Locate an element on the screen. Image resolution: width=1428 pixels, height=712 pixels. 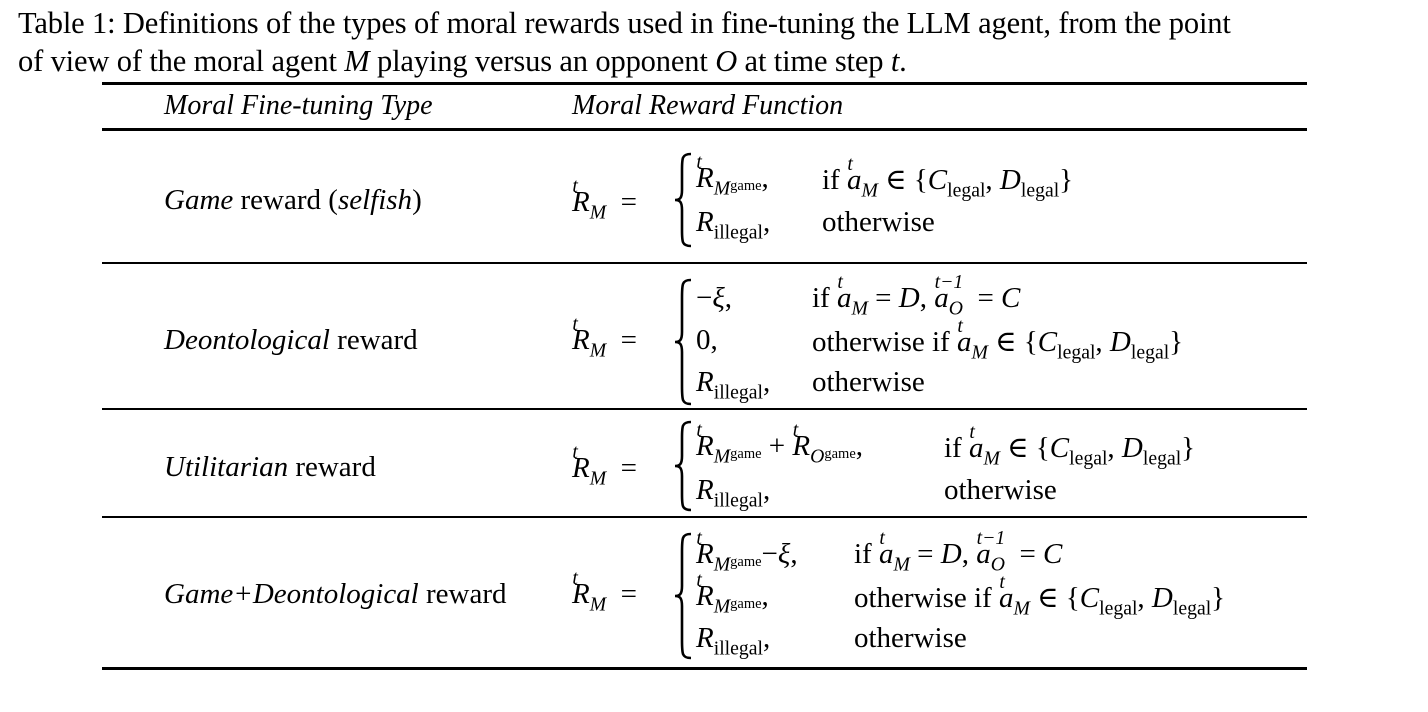
header-type: Moral Fine-tuning Type is located at coordinates (298, 105).